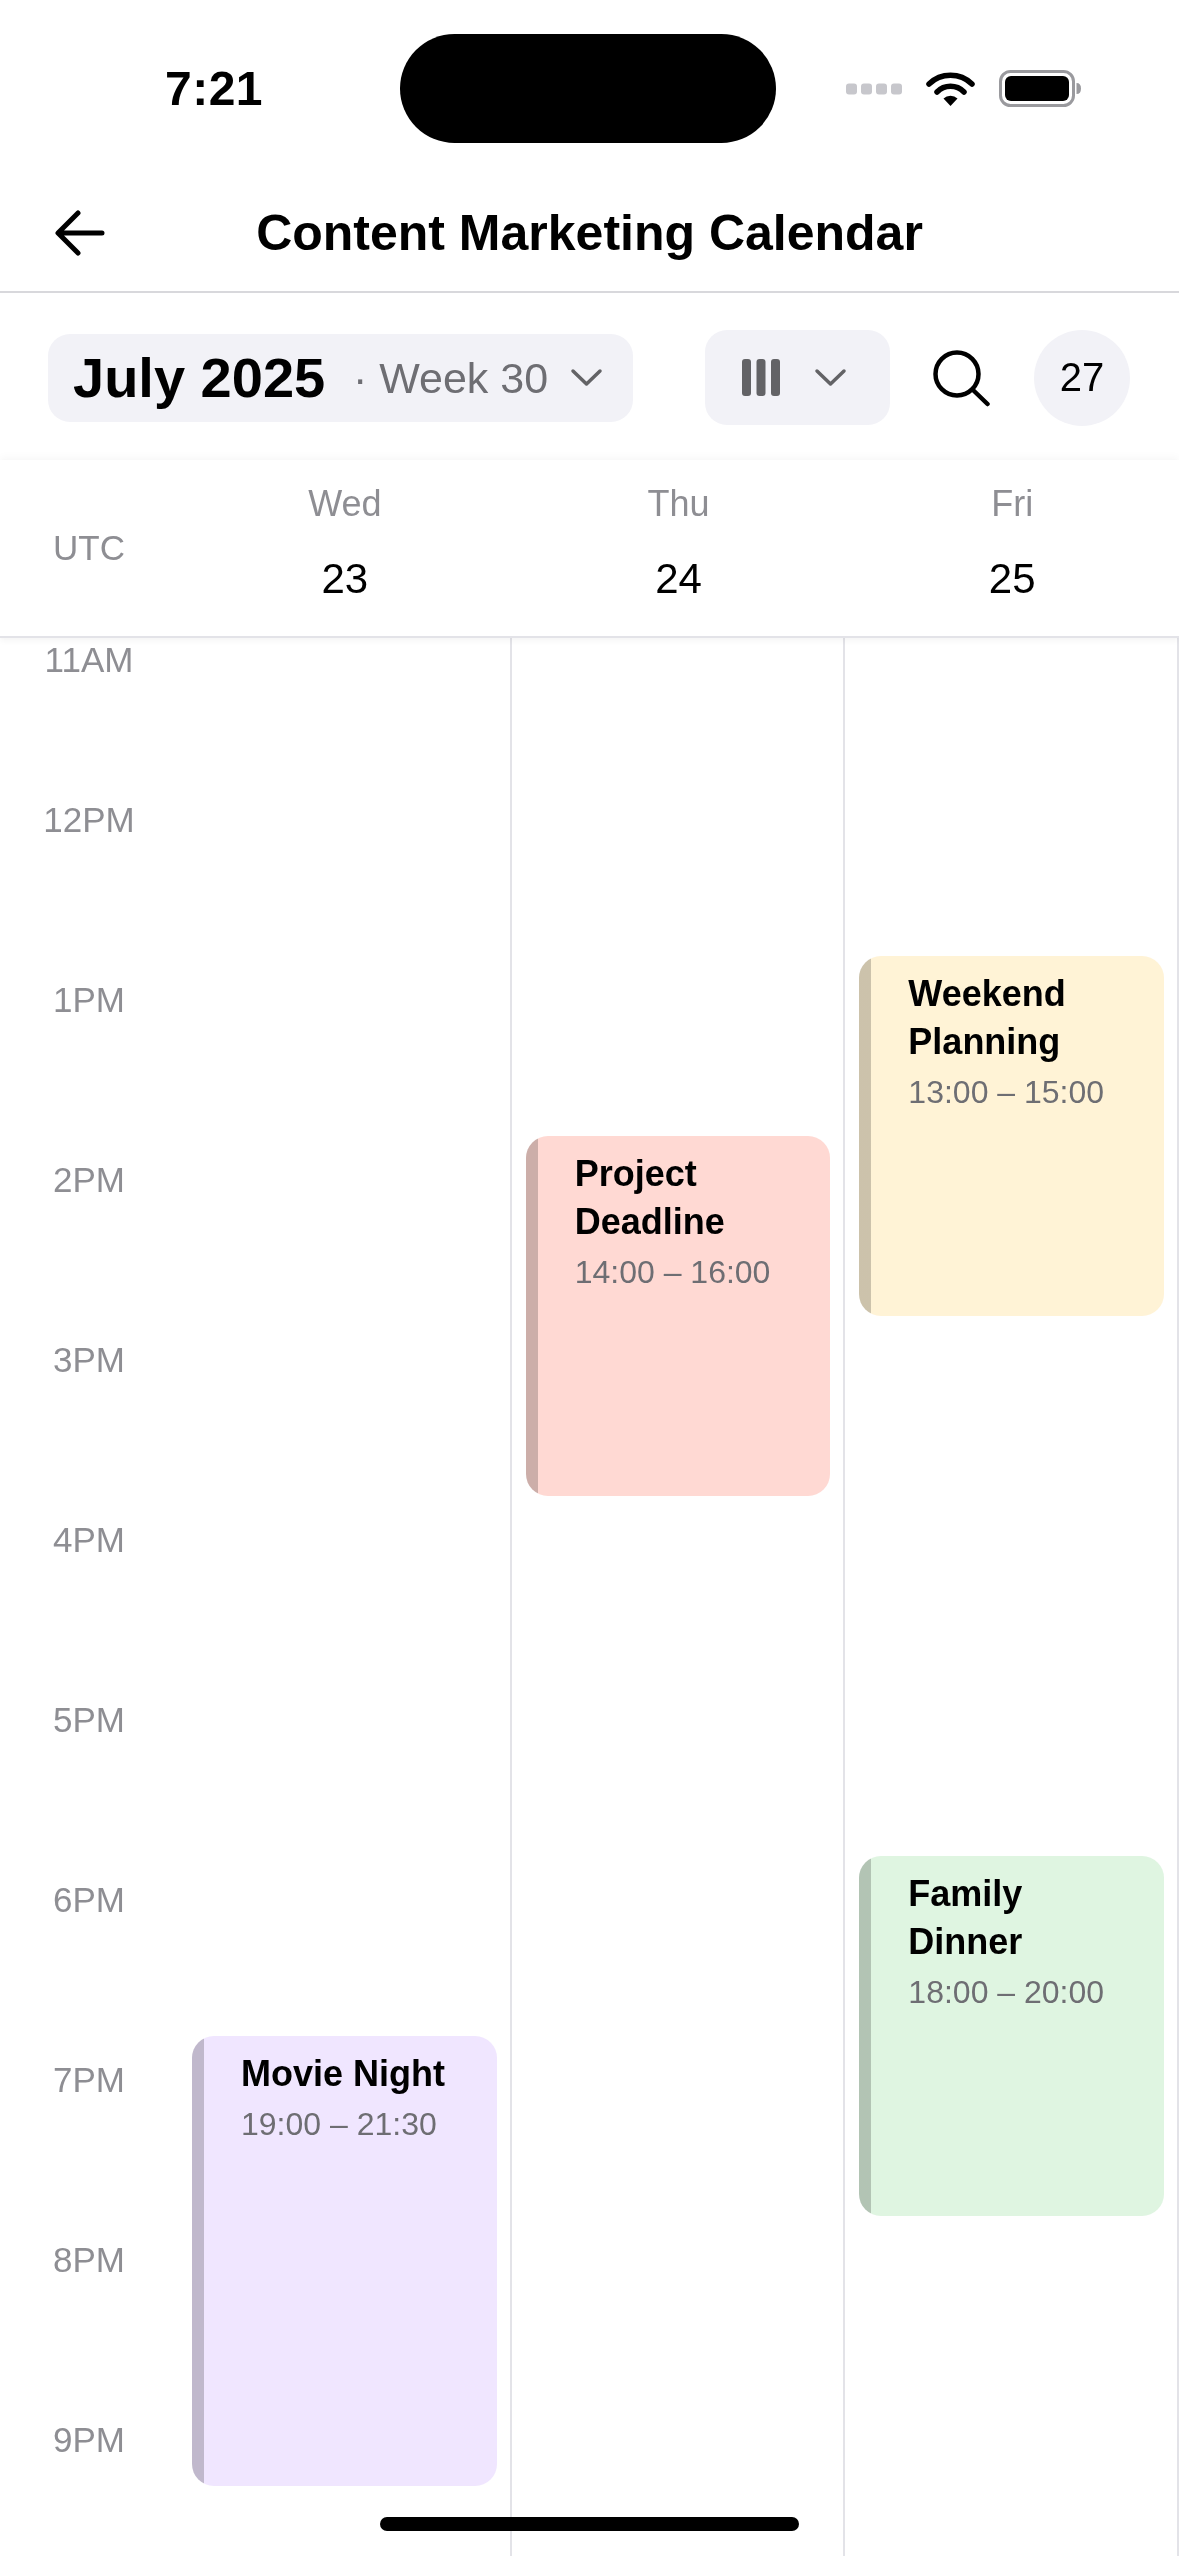 This screenshot has height=2556, width=1179. What do you see at coordinates (343, 2074) in the screenshot?
I see `event-title: Movie Night` at bounding box center [343, 2074].